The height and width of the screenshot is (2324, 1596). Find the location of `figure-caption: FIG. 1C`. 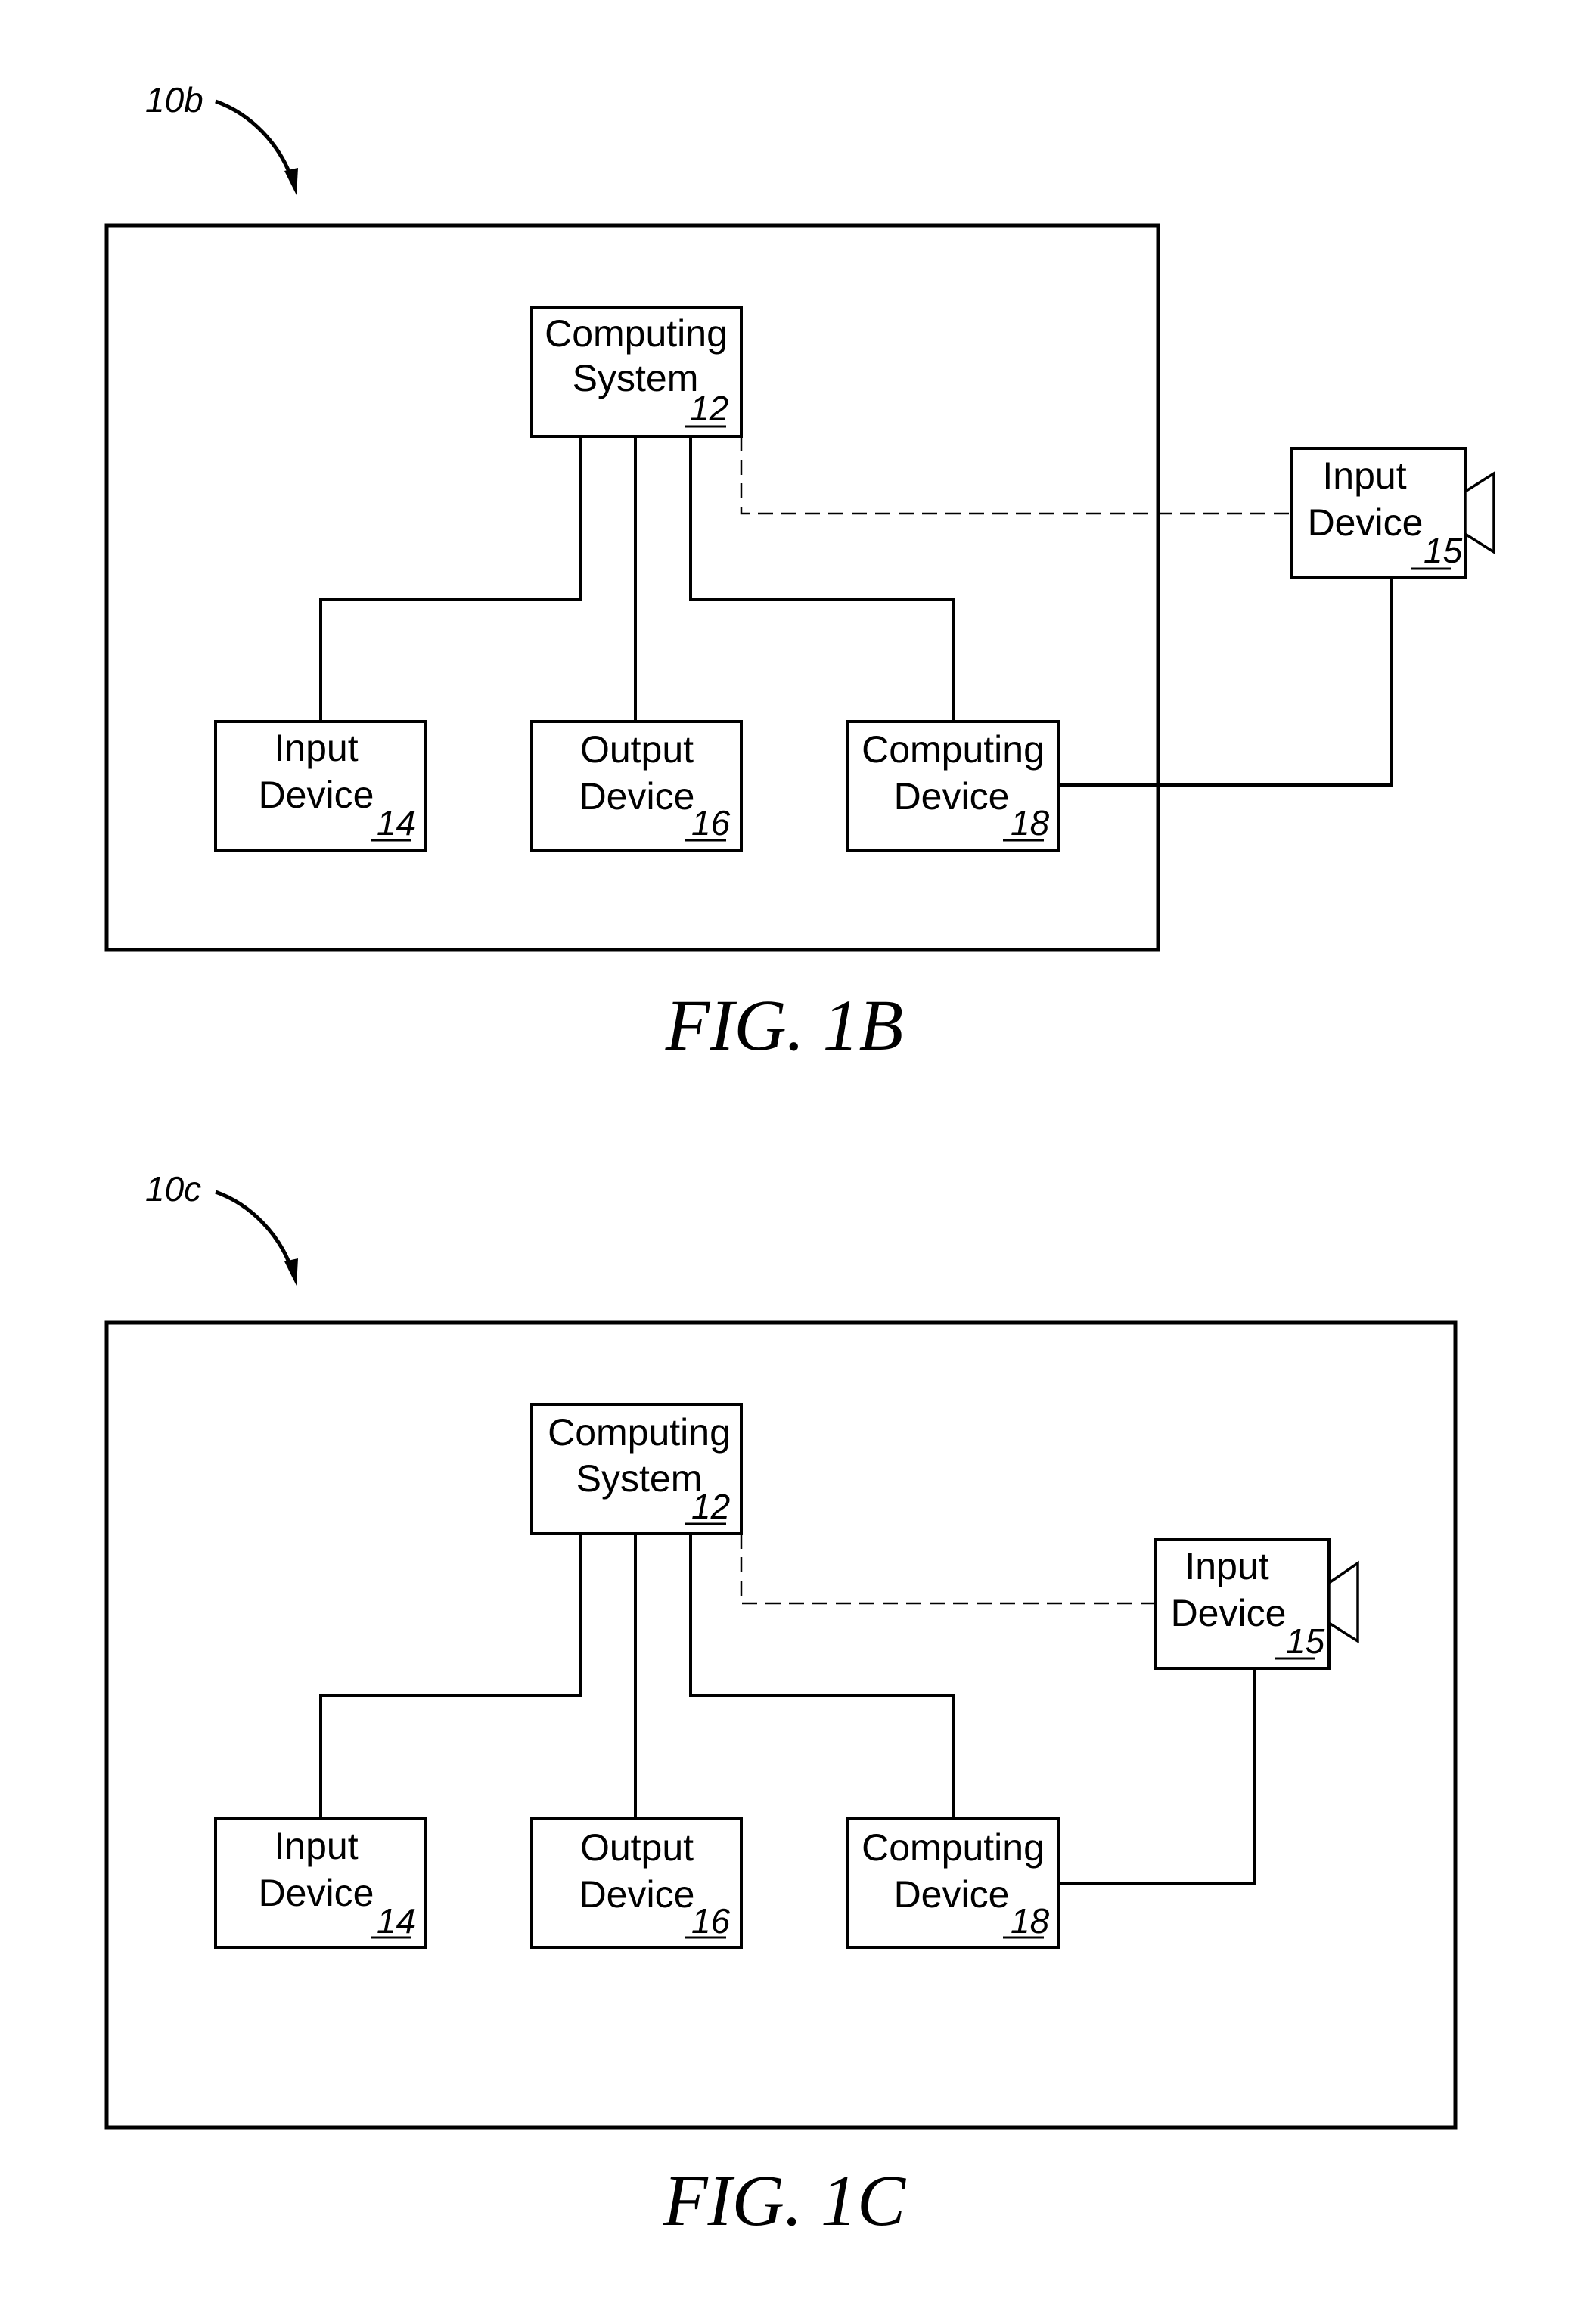

figure-caption: FIG. 1C is located at coordinates (785, 2200).